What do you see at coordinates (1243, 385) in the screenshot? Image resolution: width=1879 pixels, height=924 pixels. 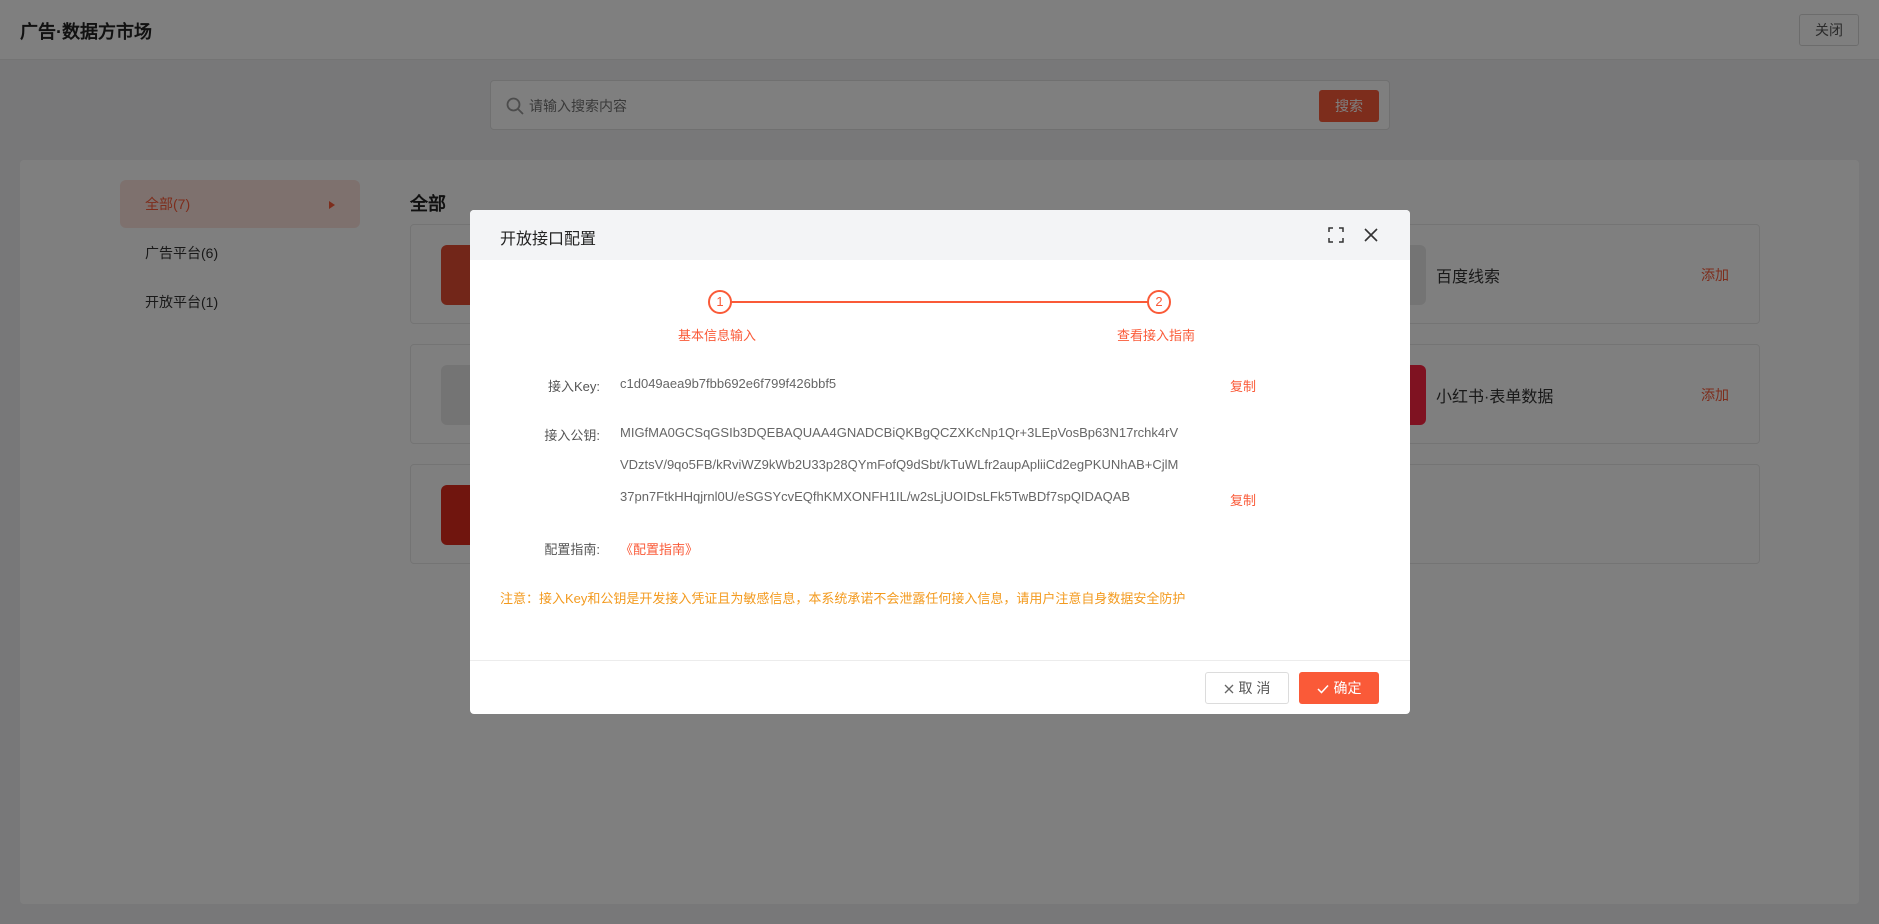 I see `copy-key-button: 复制` at bounding box center [1243, 385].